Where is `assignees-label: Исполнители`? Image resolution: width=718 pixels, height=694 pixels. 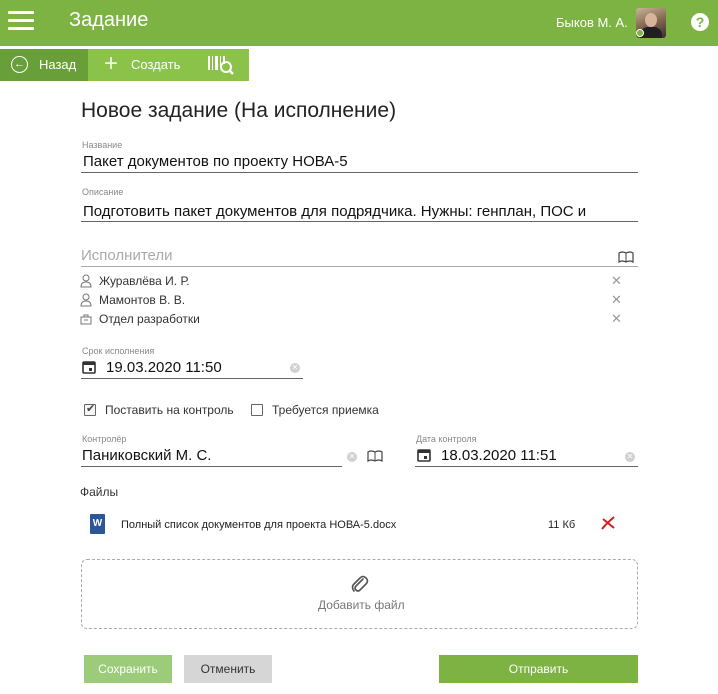 assignees-label: Исполнители is located at coordinates (127, 255).